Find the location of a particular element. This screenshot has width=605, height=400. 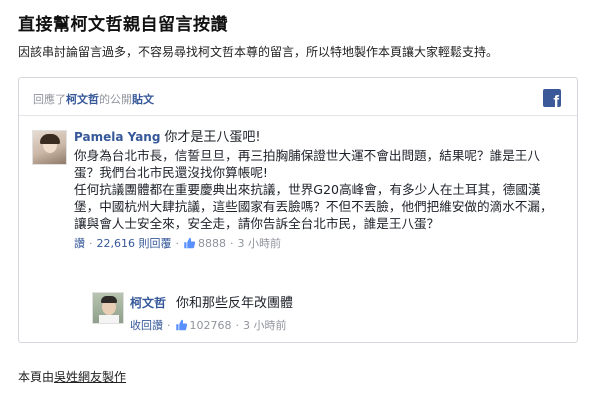

reply-author-name: 柯文哲 is located at coordinates (148, 303).